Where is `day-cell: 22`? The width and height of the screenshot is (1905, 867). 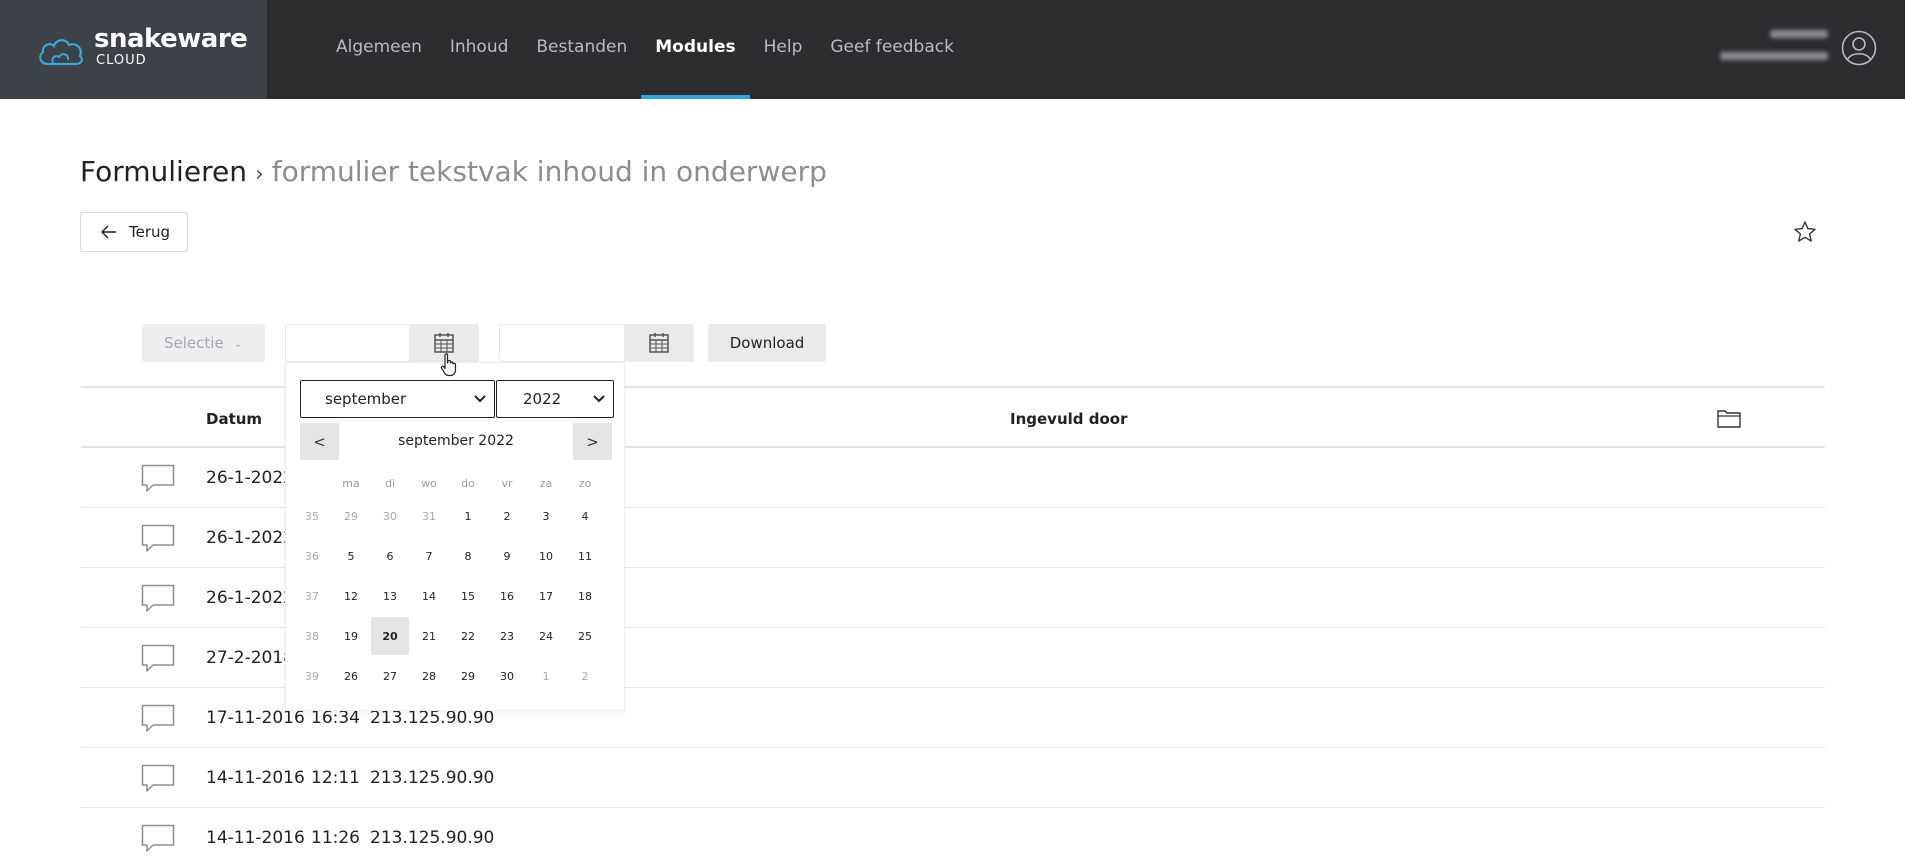 day-cell: 22 is located at coordinates (468, 636).